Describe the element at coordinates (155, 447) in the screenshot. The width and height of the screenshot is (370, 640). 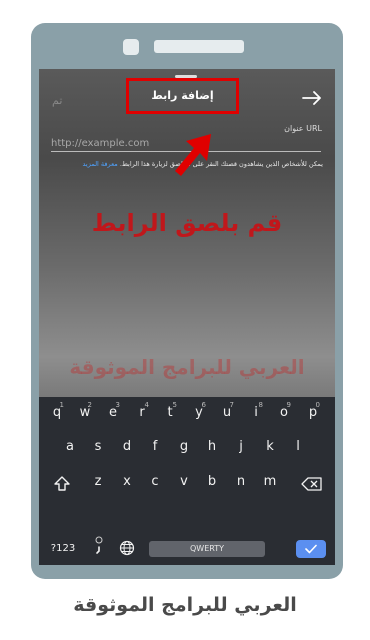
I see `key-f: f` at that location.